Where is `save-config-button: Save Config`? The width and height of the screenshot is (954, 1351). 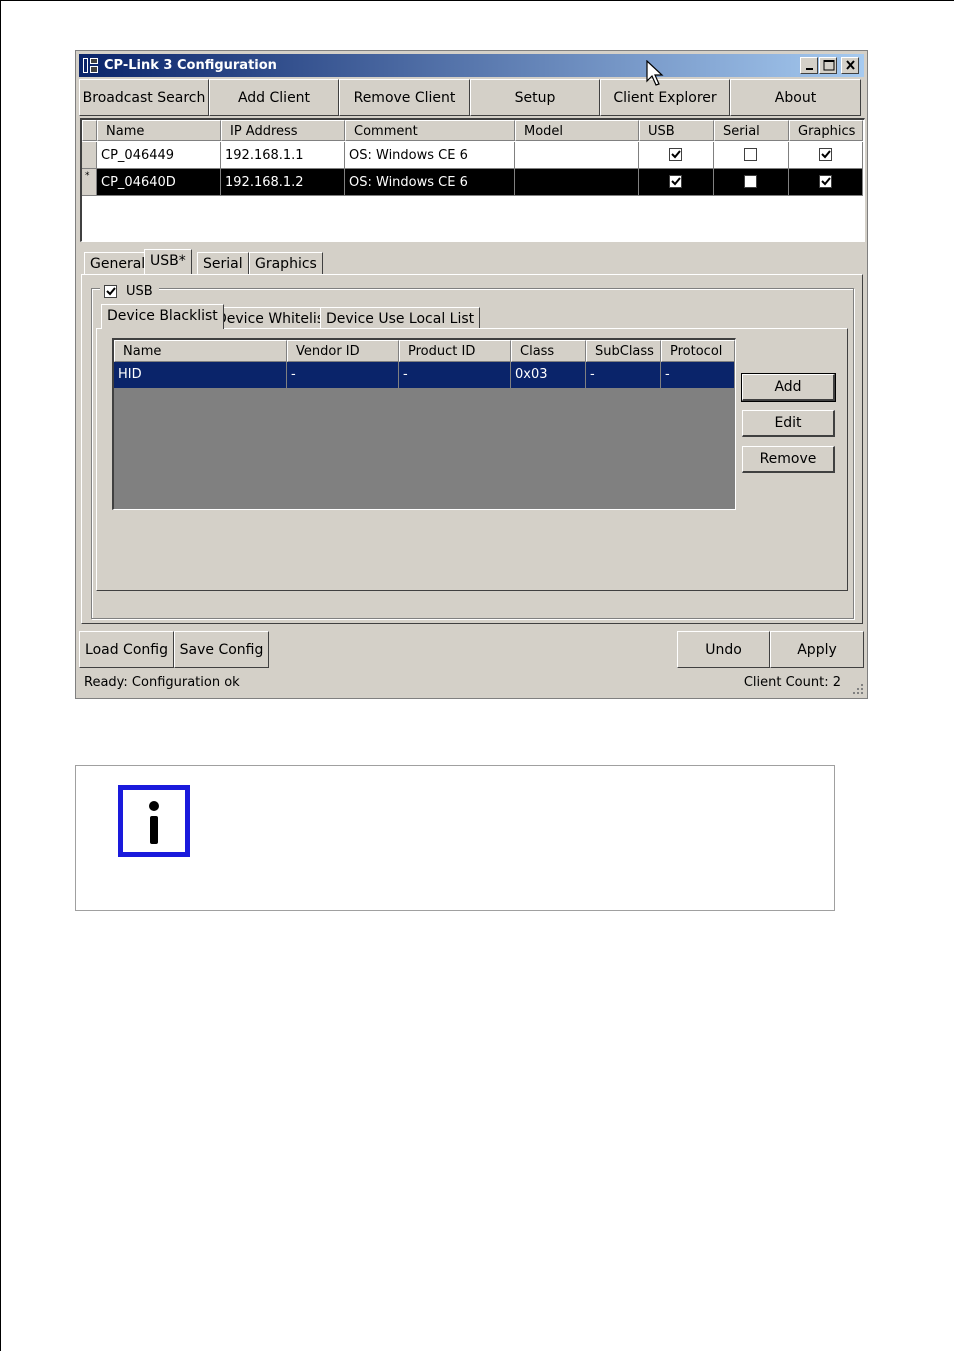
save-config-button: Save Config is located at coordinates (221, 649).